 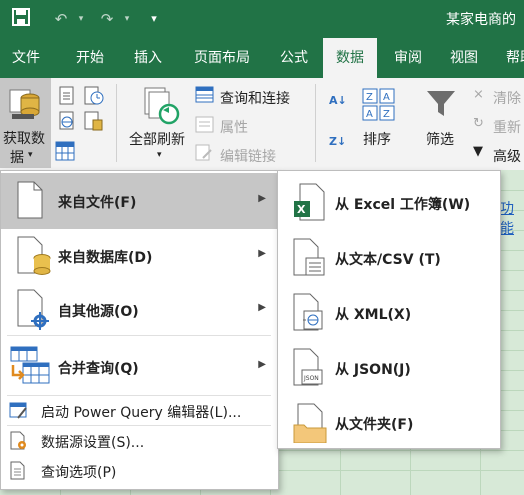 I want to click on tab-page-layout: 页面布局, so click(x=222, y=58).